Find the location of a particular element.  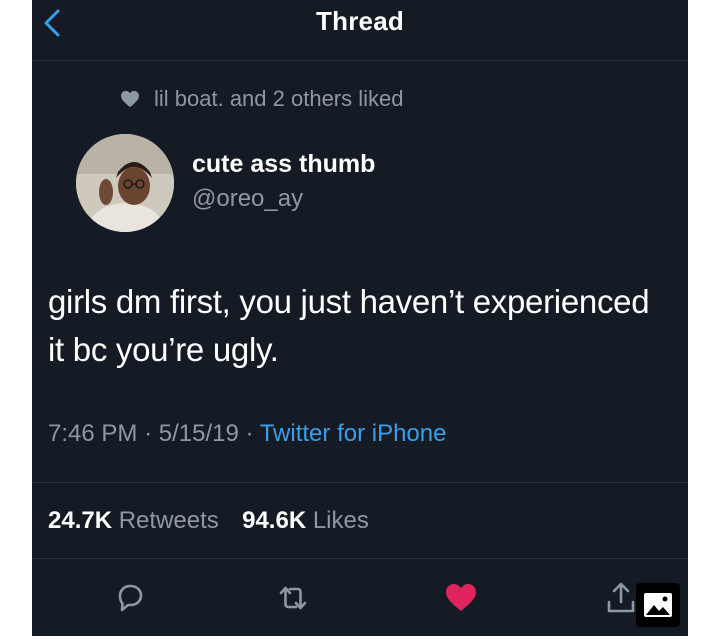

like-heart-icon is located at coordinates (461, 597).